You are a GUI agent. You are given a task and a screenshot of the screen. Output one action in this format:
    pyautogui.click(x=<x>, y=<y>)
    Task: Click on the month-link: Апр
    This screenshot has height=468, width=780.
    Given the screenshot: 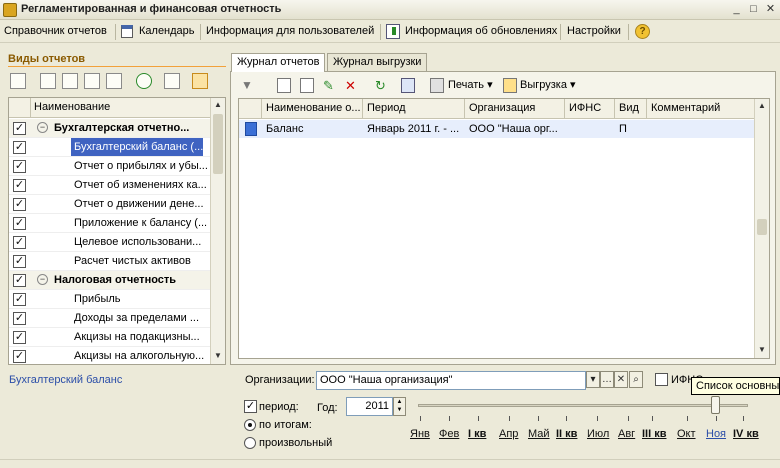 What is the action you would take?
    pyautogui.click(x=508, y=434)
    